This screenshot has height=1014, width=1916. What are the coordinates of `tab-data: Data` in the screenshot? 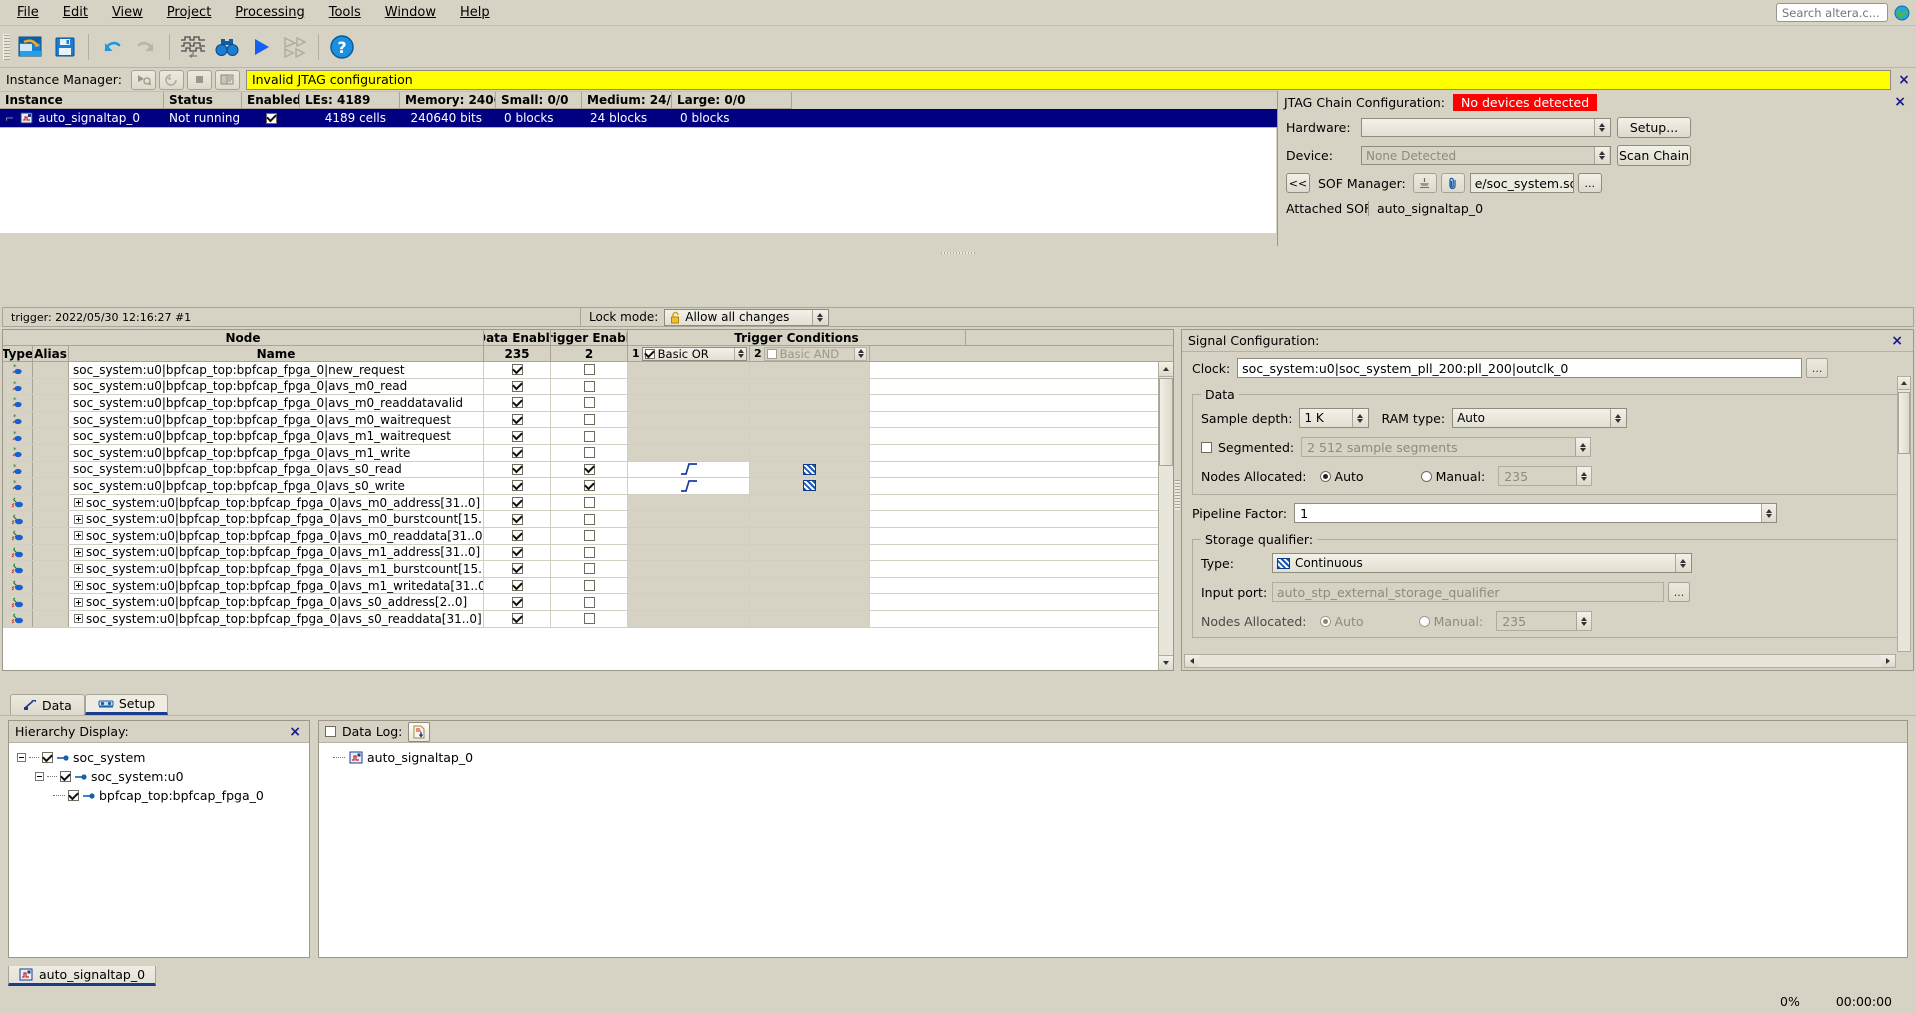 It's located at (47, 704).